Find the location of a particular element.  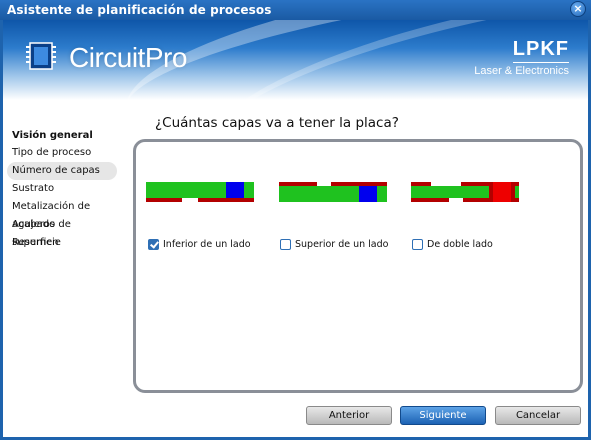

cancel-button: Cancelar is located at coordinates (538, 415).